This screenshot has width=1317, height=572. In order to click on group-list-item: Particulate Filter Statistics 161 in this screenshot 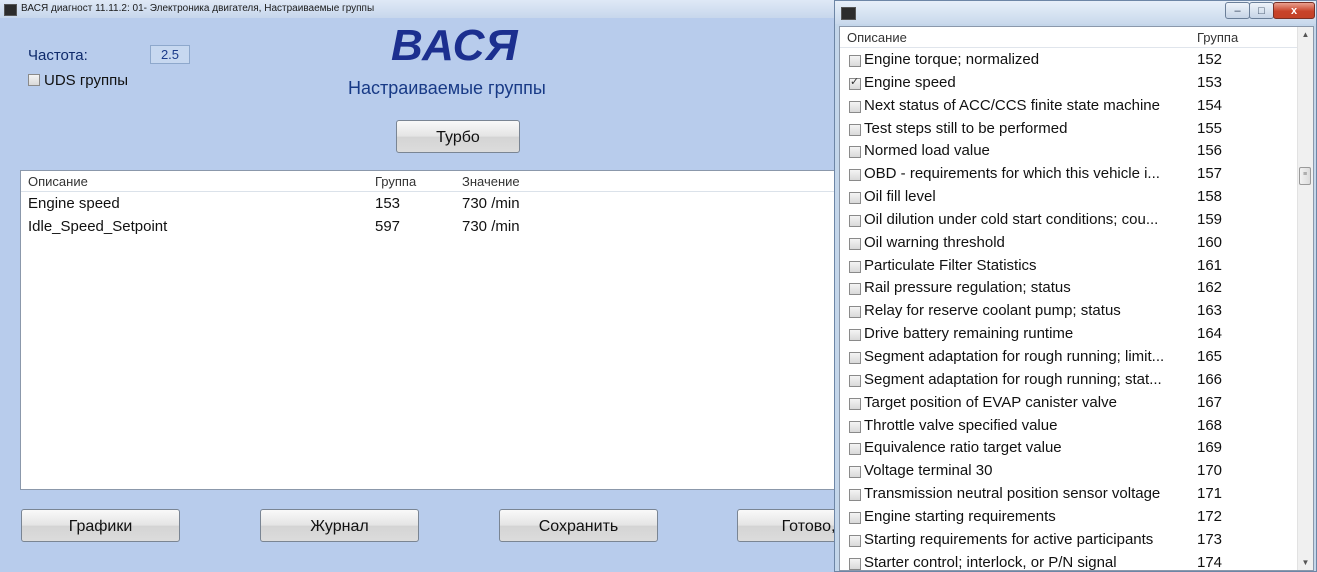, I will do `click(1069, 266)`.